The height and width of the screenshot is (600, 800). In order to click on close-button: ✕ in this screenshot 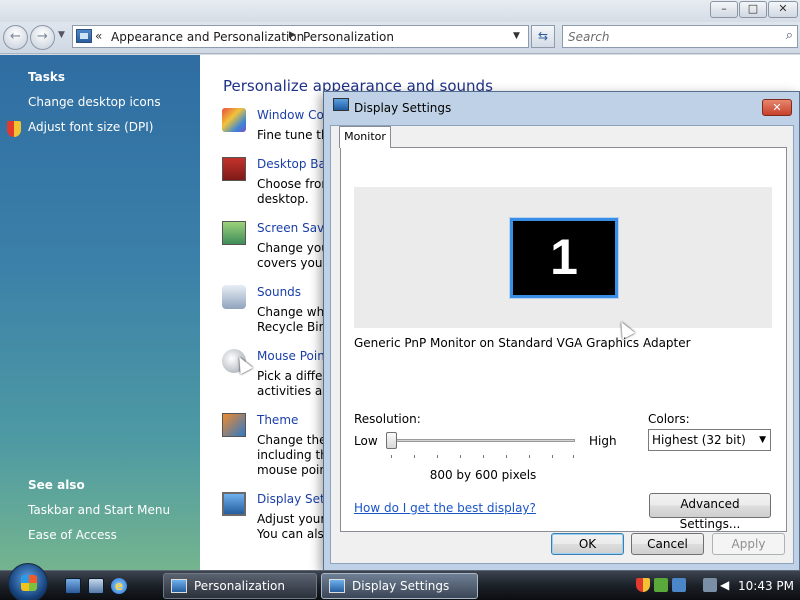, I will do `click(783, 9)`.